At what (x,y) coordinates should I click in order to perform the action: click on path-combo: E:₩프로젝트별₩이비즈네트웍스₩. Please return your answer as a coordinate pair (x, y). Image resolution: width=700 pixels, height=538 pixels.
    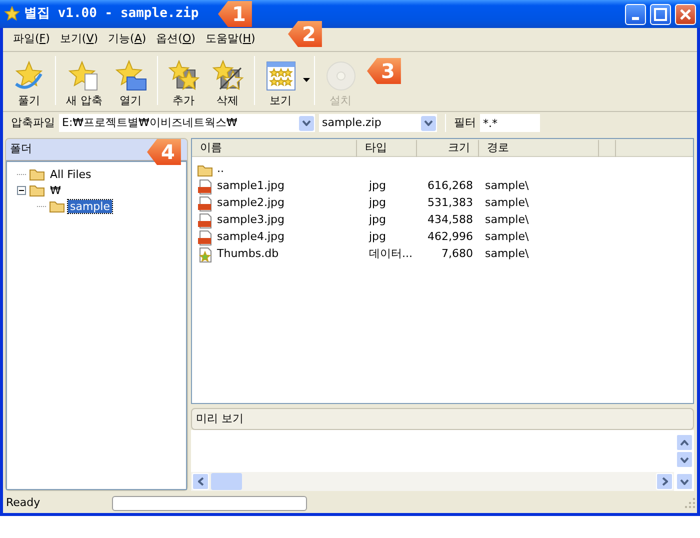
    Looking at the image, I should click on (187, 123).